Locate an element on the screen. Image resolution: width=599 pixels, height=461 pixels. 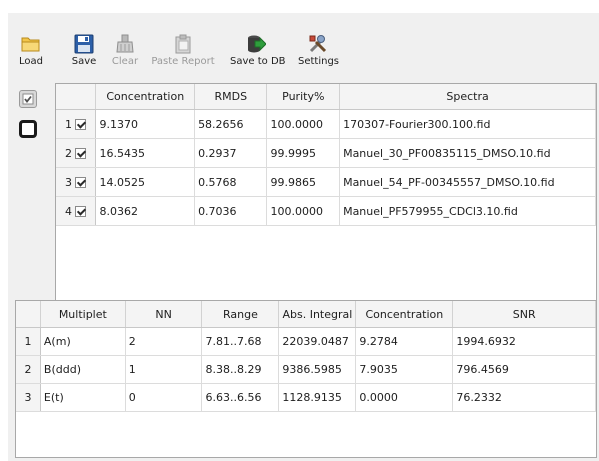
cell-abs-integral: 22039.0487 is located at coordinates (317, 341).